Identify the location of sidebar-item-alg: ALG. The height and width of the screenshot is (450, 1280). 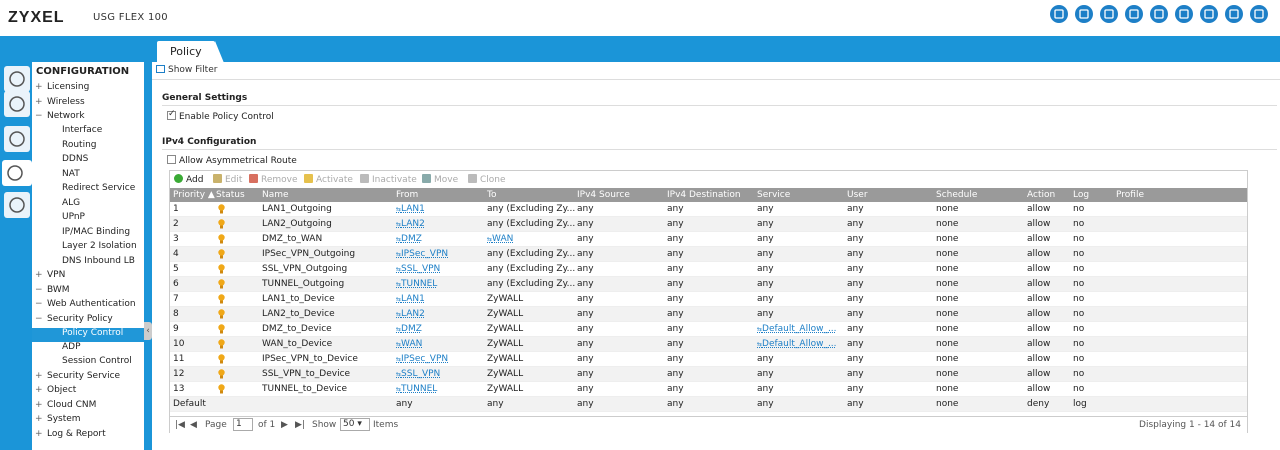
(88, 205).